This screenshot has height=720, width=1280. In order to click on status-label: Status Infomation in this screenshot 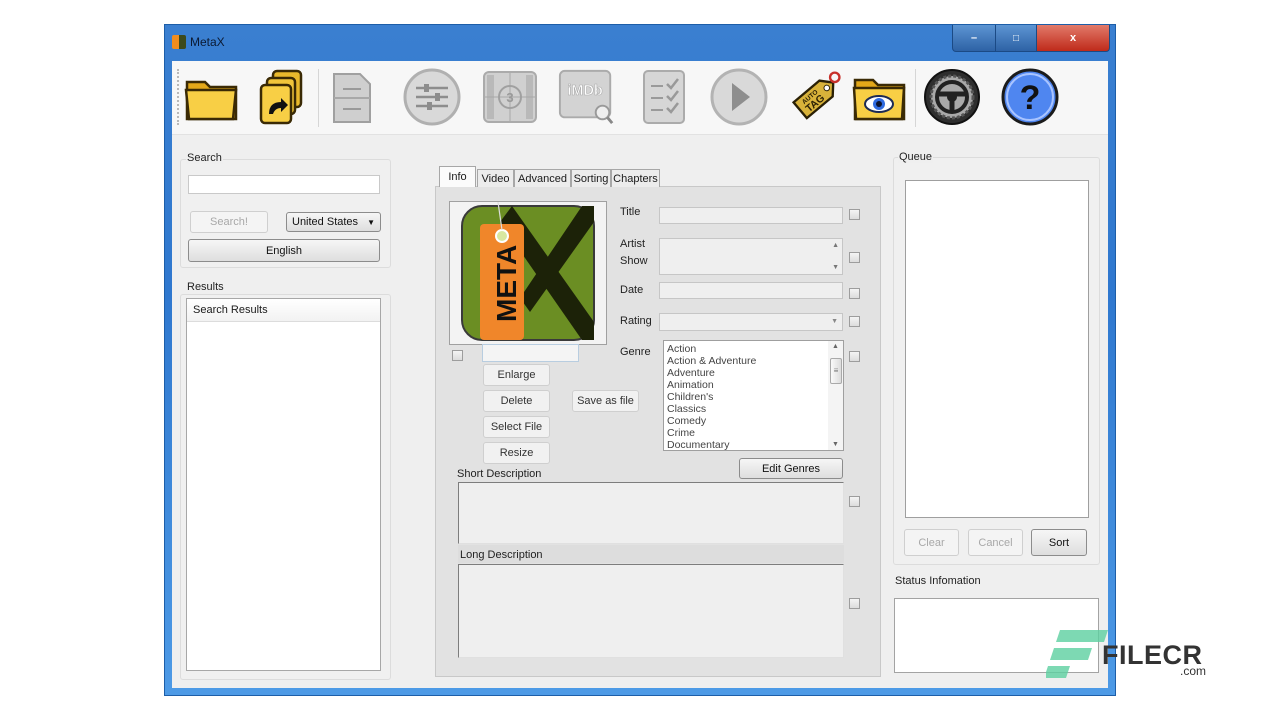, I will do `click(938, 581)`.